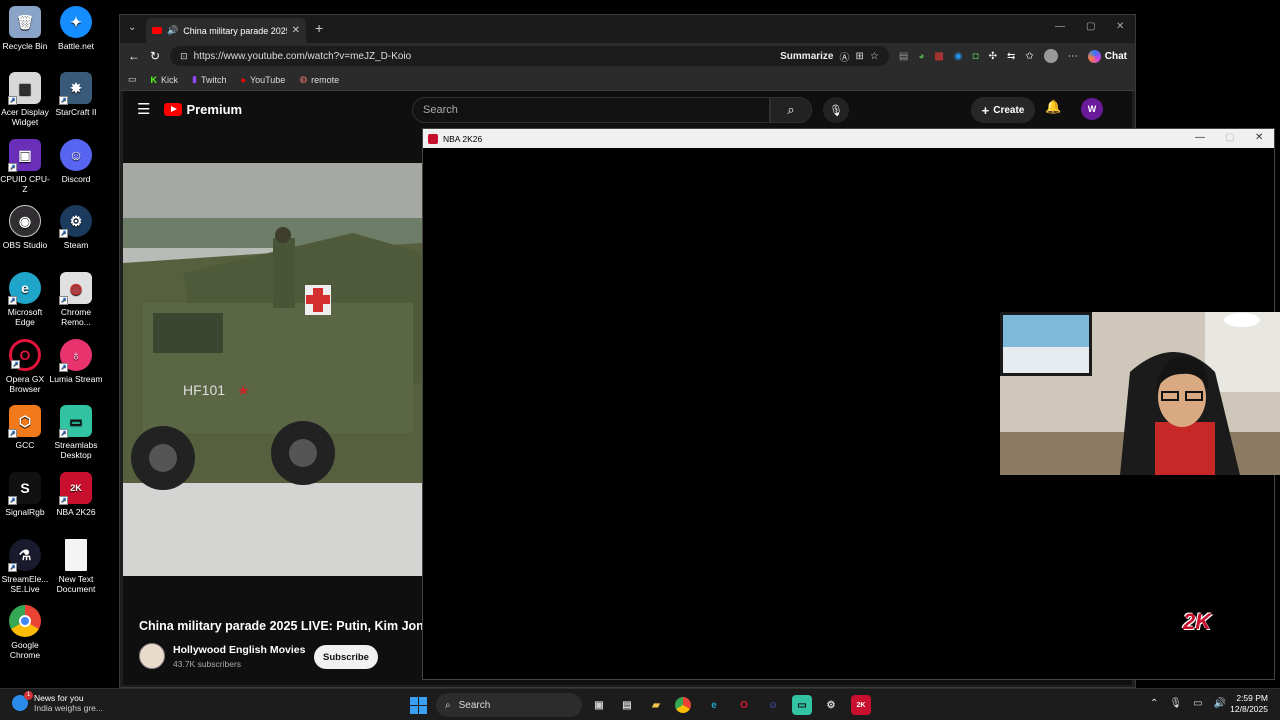 The width and height of the screenshot is (1280, 720). I want to click on nba2k26-taskbar-icon: 2K, so click(861, 705).